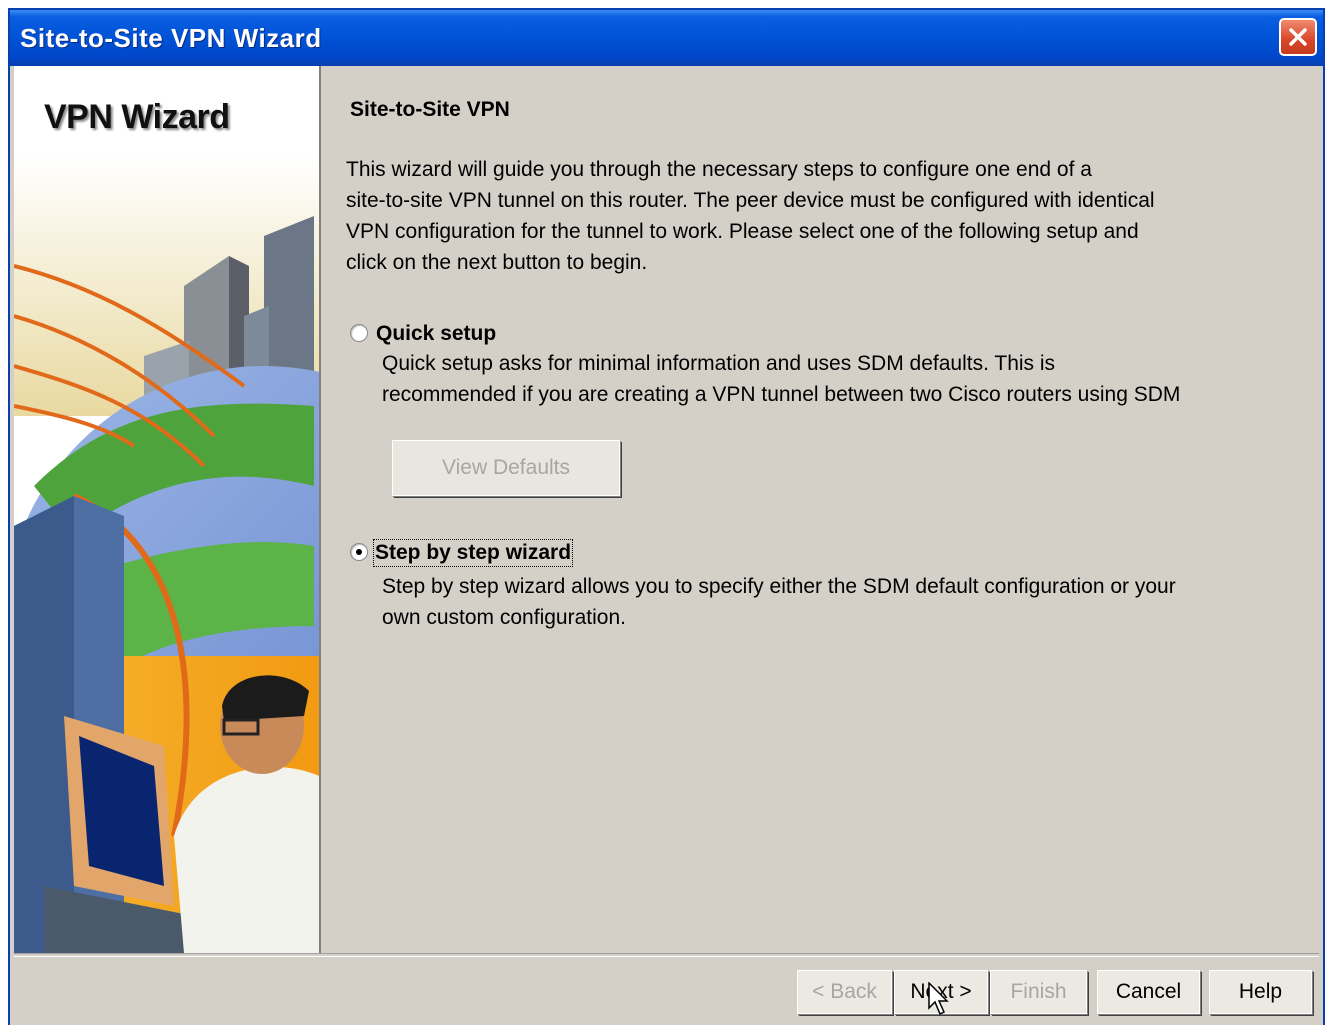  What do you see at coordinates (359, 333) in the screenshot?
I see `quick-setup-radio` at bounding box center [359, 333].